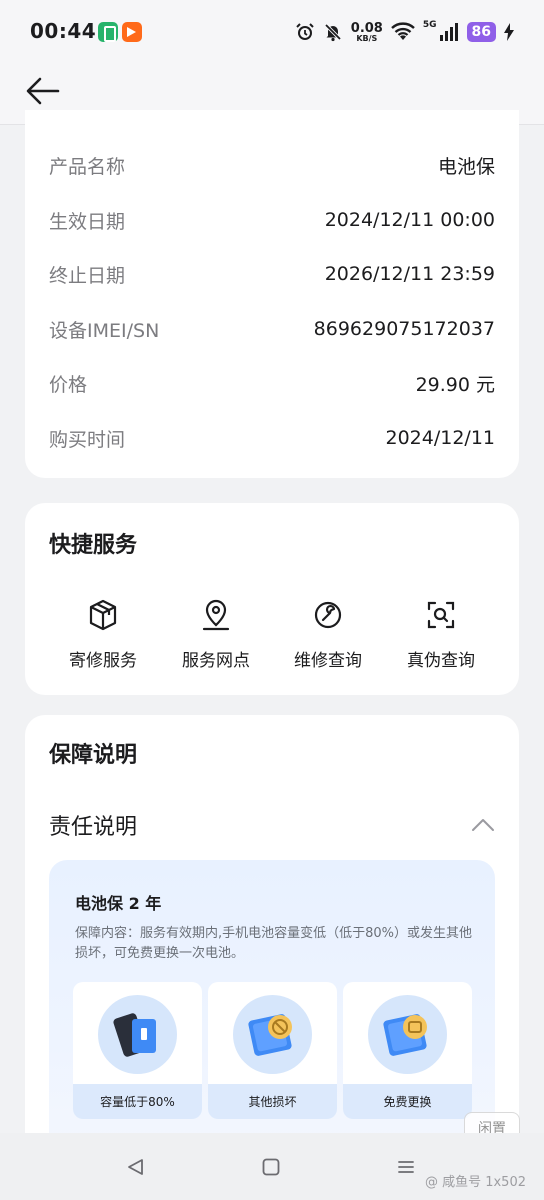 Image resolution: width=544 pixels, height=1200 pixels. I want to click on plan-title: 电池保 2 年, so click(118, 903).